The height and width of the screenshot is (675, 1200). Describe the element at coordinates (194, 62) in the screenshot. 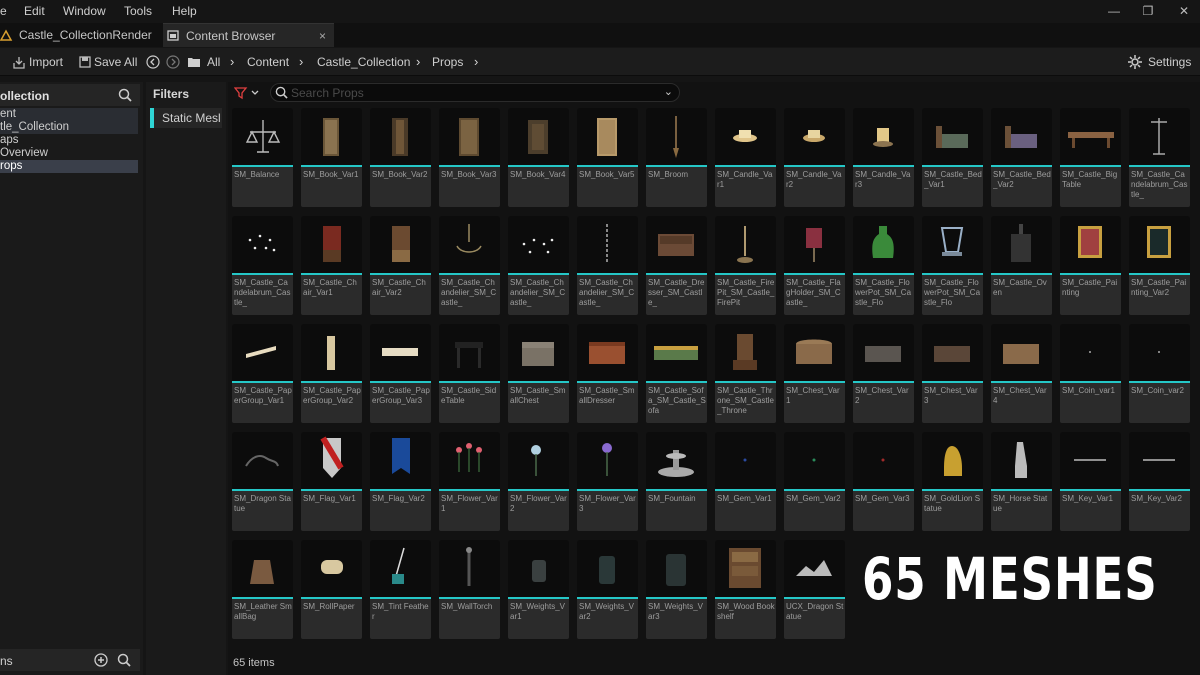

I see `folder-icon` at that location.